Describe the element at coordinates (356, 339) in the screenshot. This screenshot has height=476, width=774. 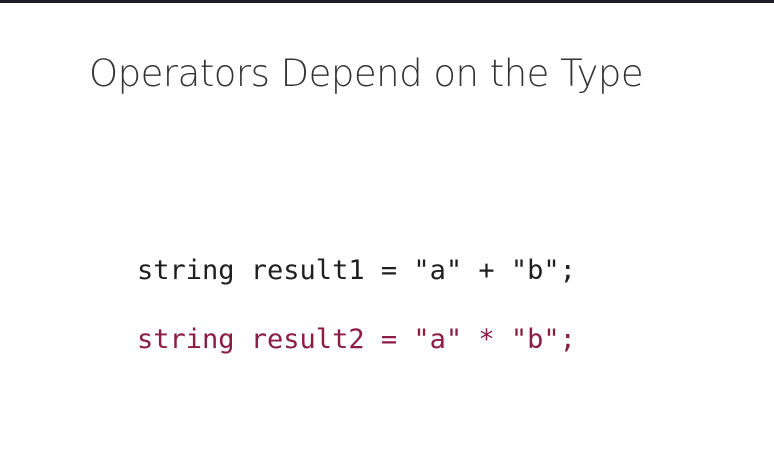
I see `code-line-invalid: string result2 = "a" * "b";` at that location.